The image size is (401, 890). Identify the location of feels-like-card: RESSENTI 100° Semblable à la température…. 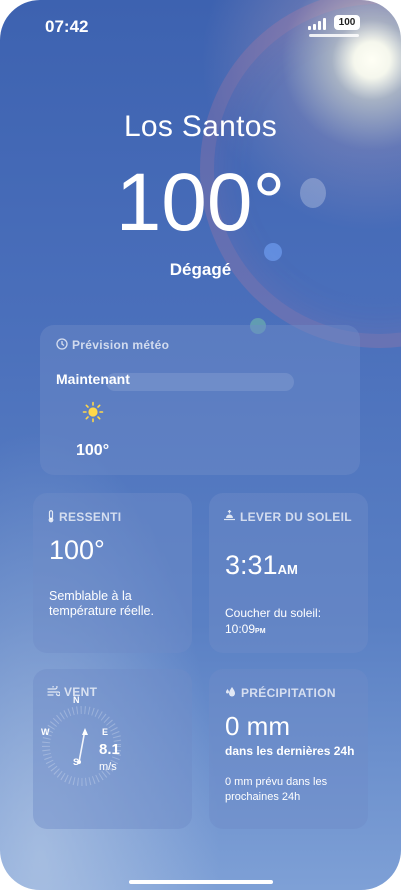
(112, 573).